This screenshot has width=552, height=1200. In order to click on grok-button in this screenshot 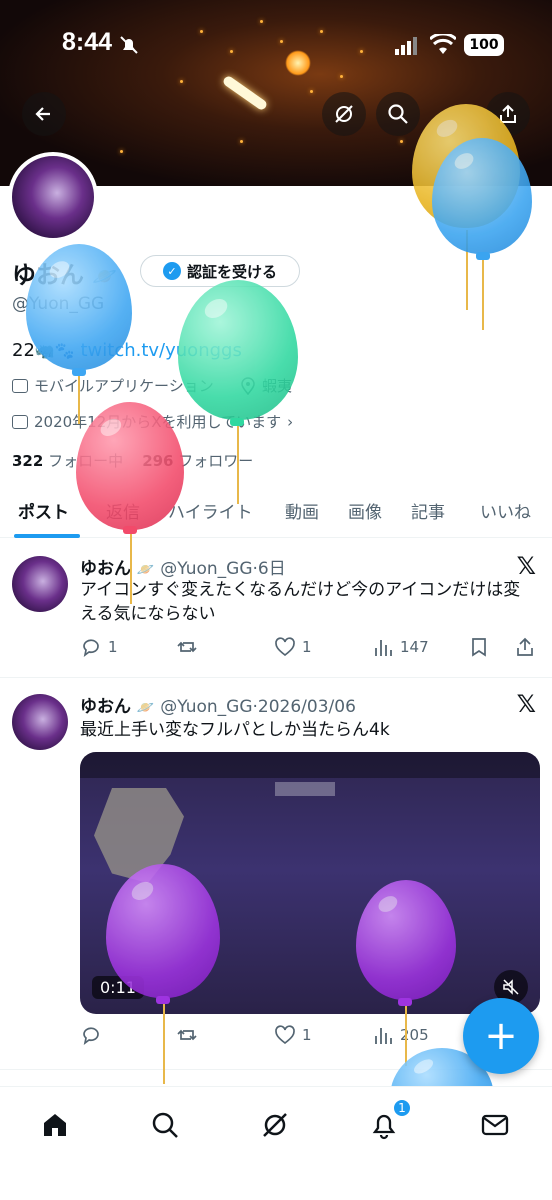, I will do `click(344, 114)`.